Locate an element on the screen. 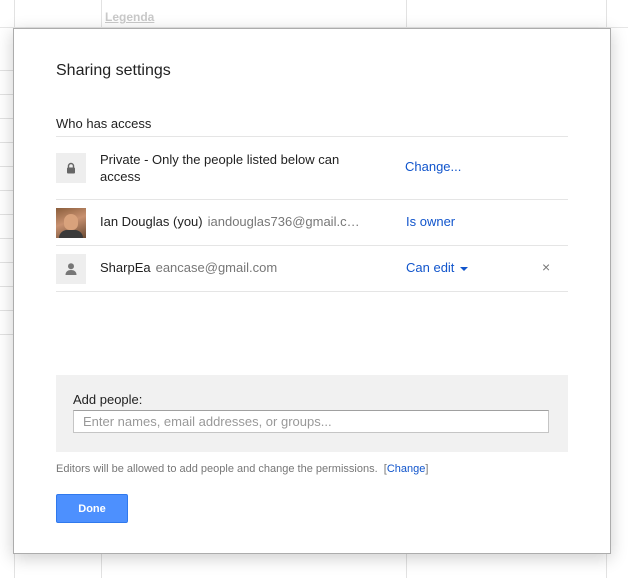 The height and width of the screenshot is (578, 628). note-close-bracket: ] is located at coordinates (427, 469).